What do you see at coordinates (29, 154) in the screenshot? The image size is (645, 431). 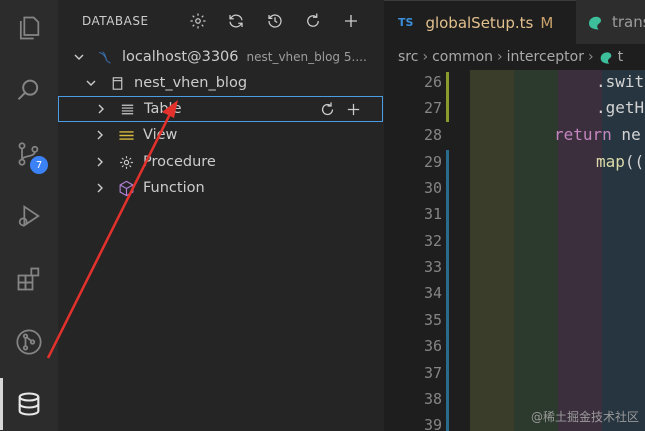 I see `source-control-icon` at bounding box center [29, 154].